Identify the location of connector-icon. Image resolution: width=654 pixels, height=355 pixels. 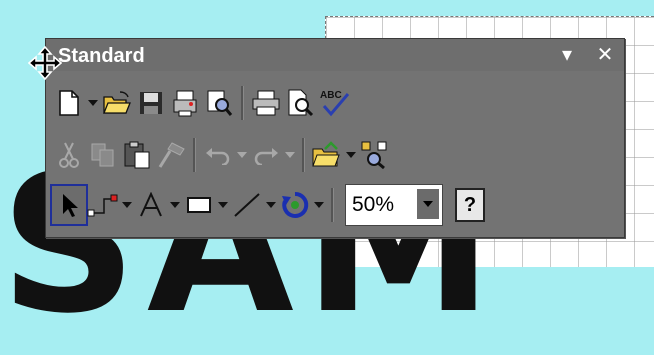
(102, 205).